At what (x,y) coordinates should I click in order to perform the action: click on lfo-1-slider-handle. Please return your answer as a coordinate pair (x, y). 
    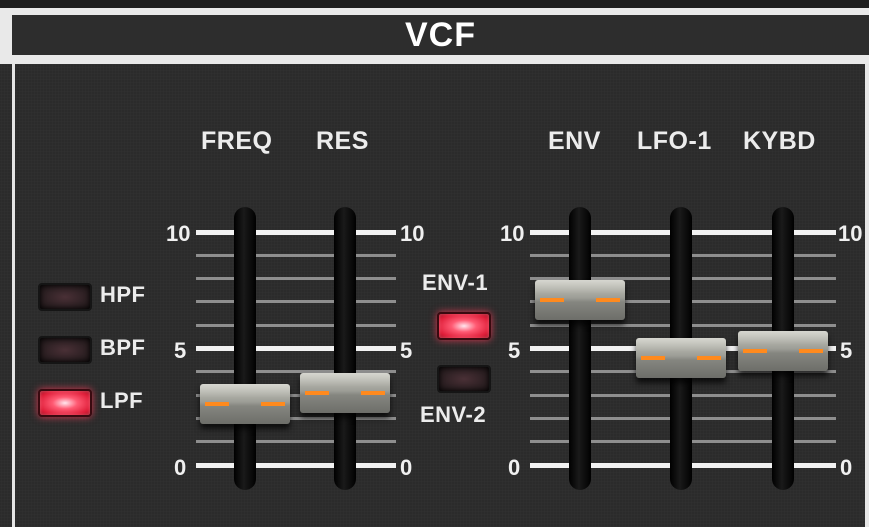
    Looking at the image, I should click on (681, 357).